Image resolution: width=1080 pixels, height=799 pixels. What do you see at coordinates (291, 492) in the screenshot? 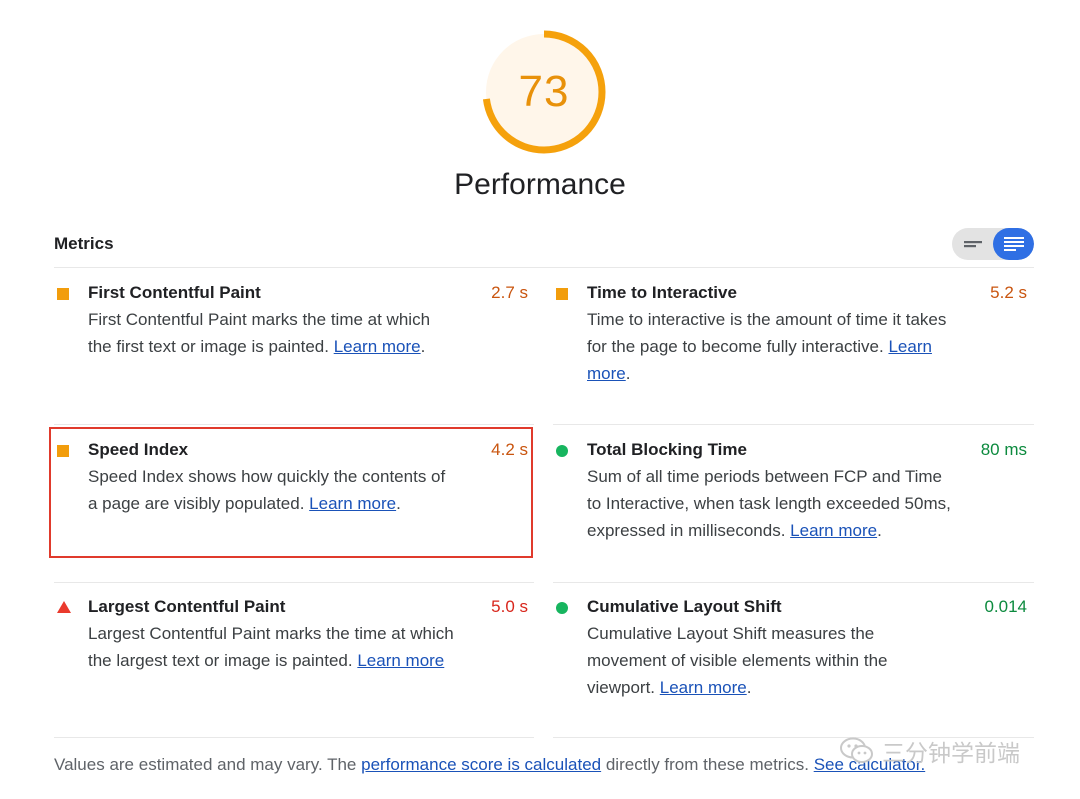
I see `speed-index-highlight-box` at bounding box center [291, 492].